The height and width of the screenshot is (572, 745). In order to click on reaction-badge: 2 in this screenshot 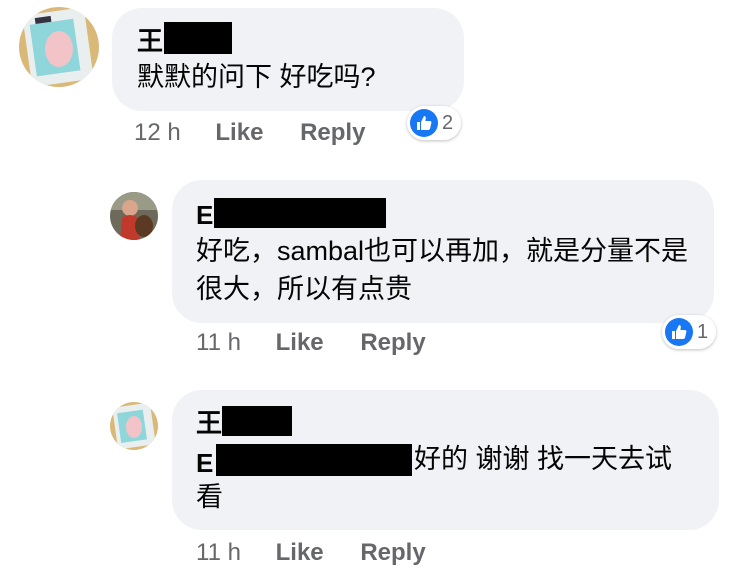, I will do `click(434, 123)`.